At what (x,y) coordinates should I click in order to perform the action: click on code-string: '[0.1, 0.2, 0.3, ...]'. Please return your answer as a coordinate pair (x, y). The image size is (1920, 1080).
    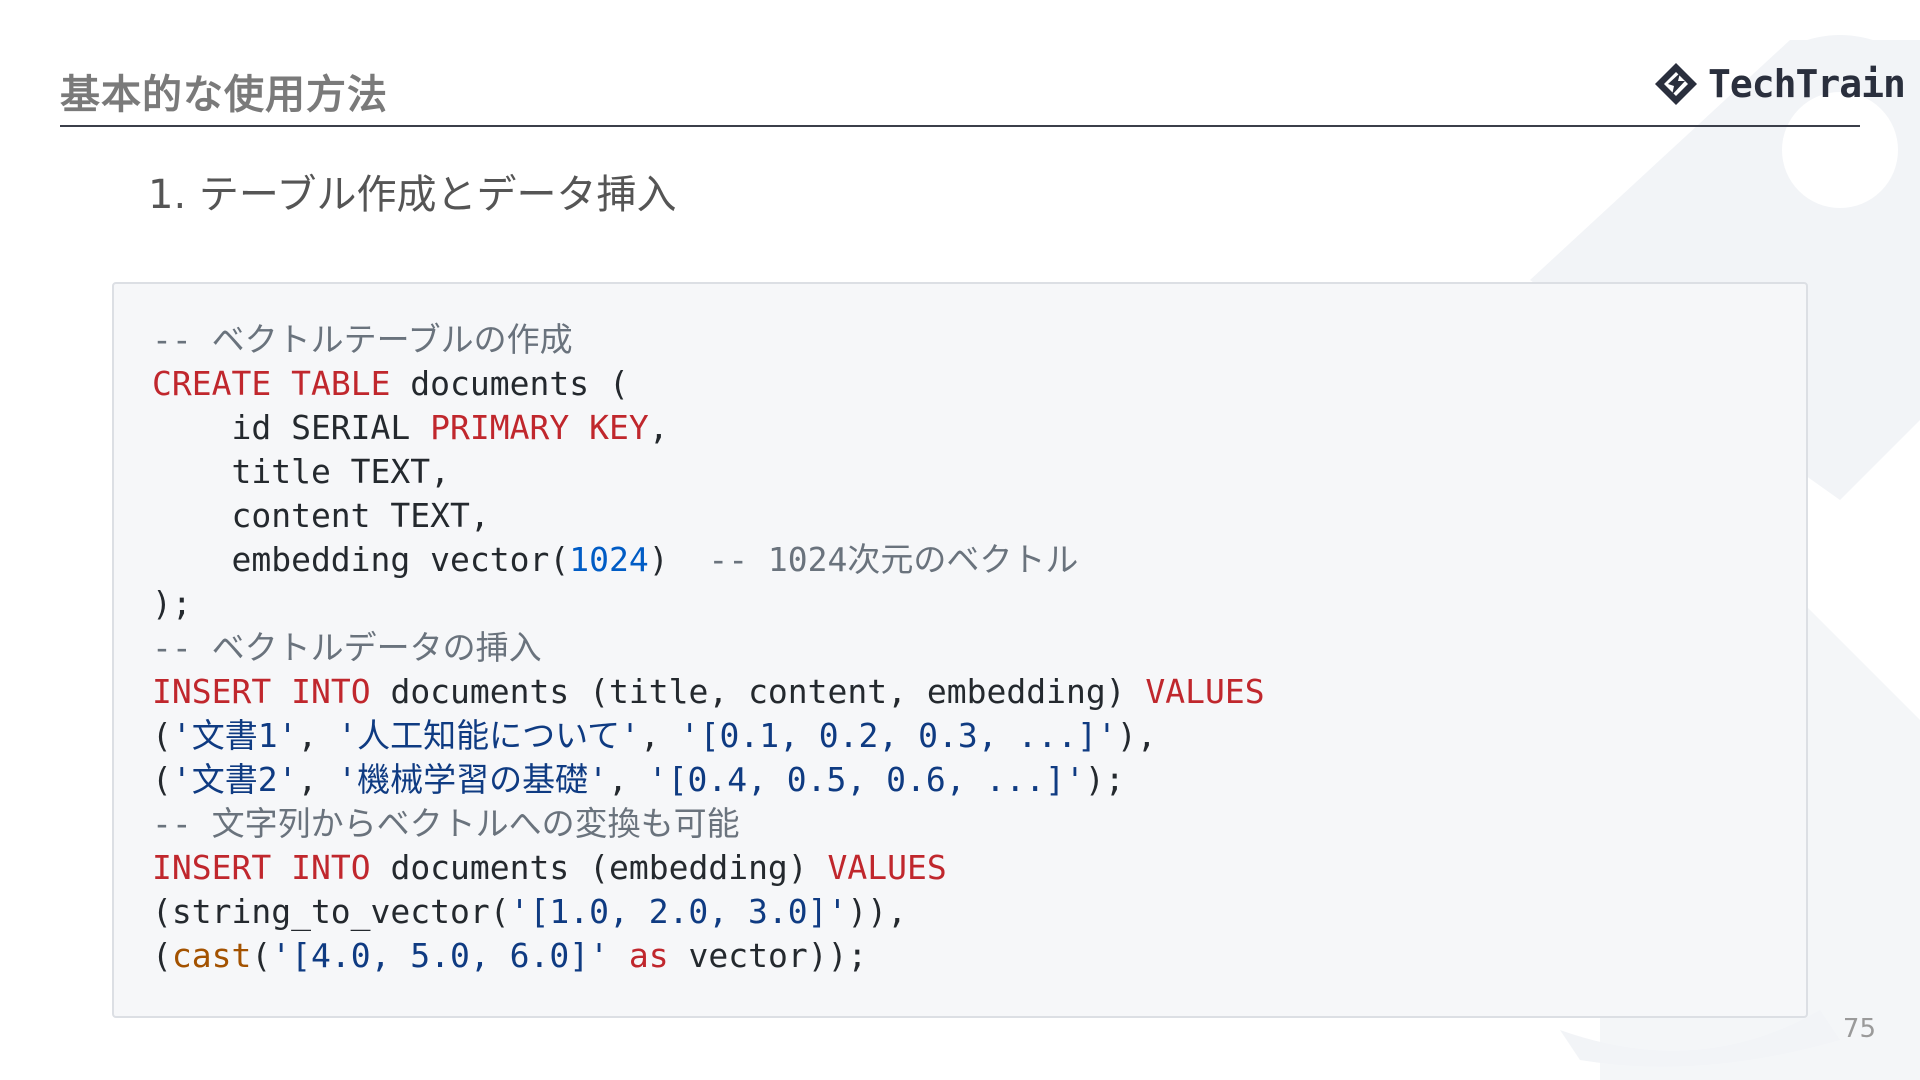
    Looking at the image, I should click on (898, 735).